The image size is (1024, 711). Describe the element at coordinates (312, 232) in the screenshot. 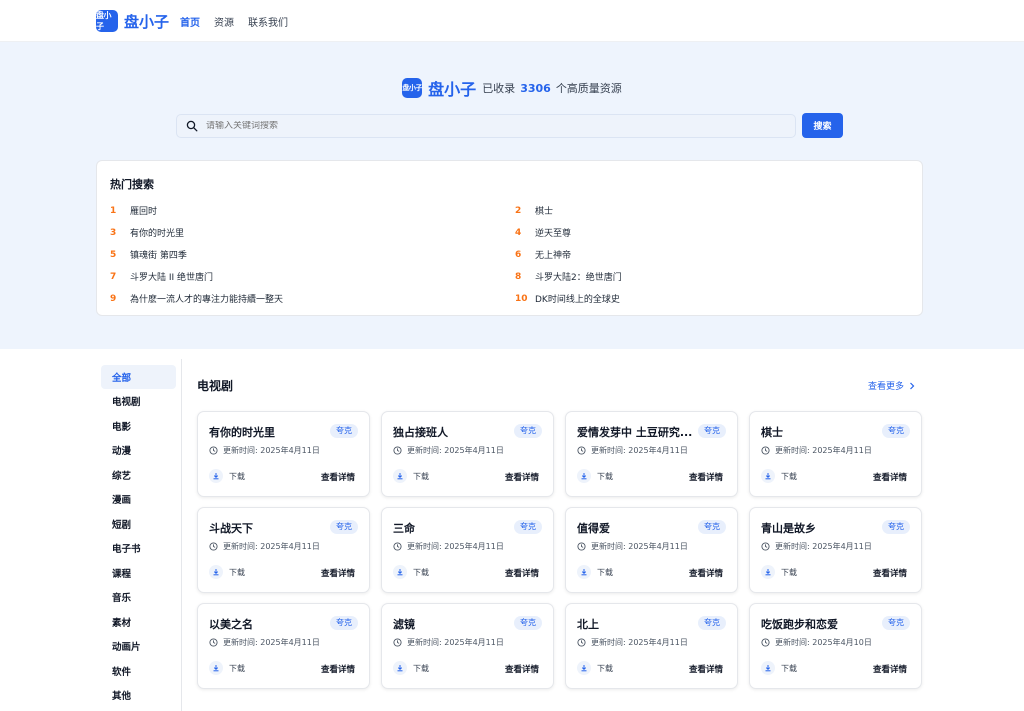

I see `hot-search-item: 3 有你的时光里` at that location.